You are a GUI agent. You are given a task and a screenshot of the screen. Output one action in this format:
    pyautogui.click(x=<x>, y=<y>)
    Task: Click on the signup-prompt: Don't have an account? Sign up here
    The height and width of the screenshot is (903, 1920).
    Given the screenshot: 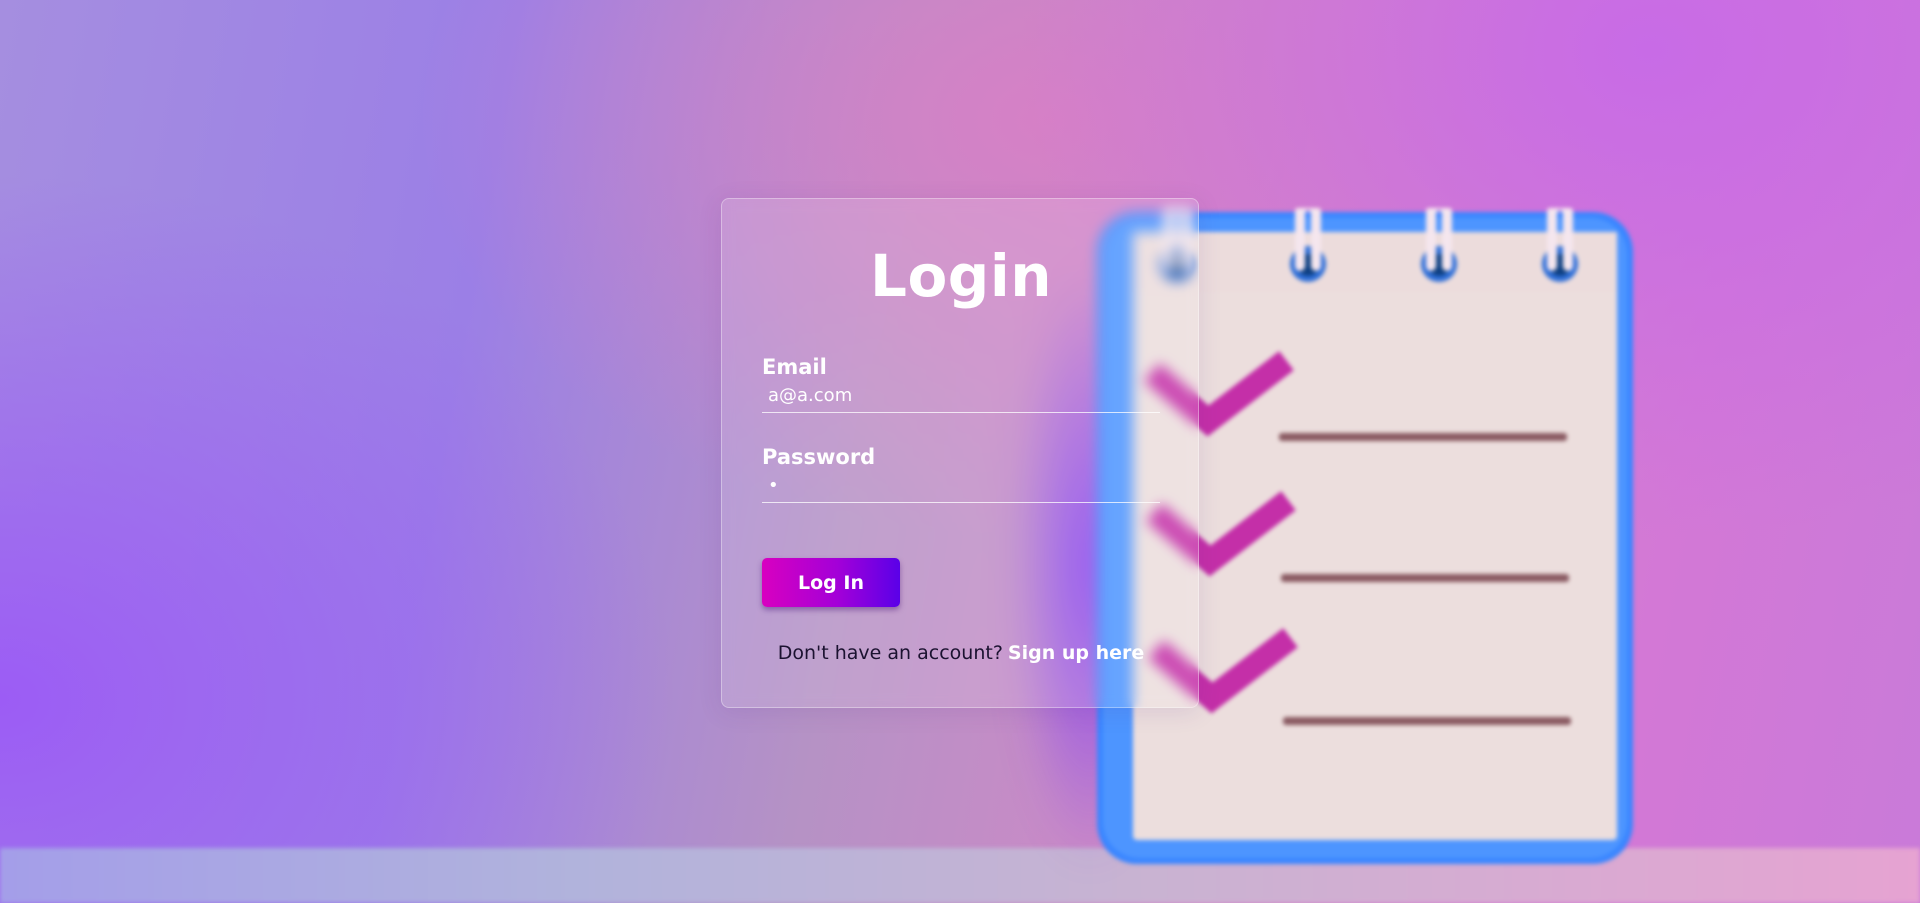 What is the action you would take?
    pyautogui.click(x=961, y=653)
    